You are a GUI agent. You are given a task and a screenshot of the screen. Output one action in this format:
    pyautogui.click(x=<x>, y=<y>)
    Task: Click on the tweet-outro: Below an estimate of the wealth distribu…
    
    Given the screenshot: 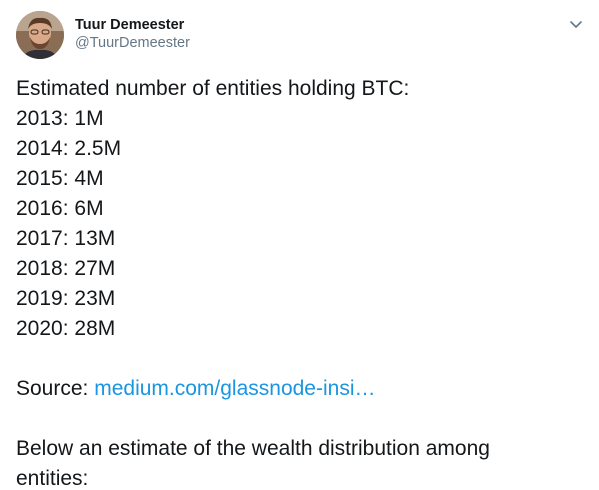 What is the action you would take?
    pyautogui.click(x=253, y=448)
    